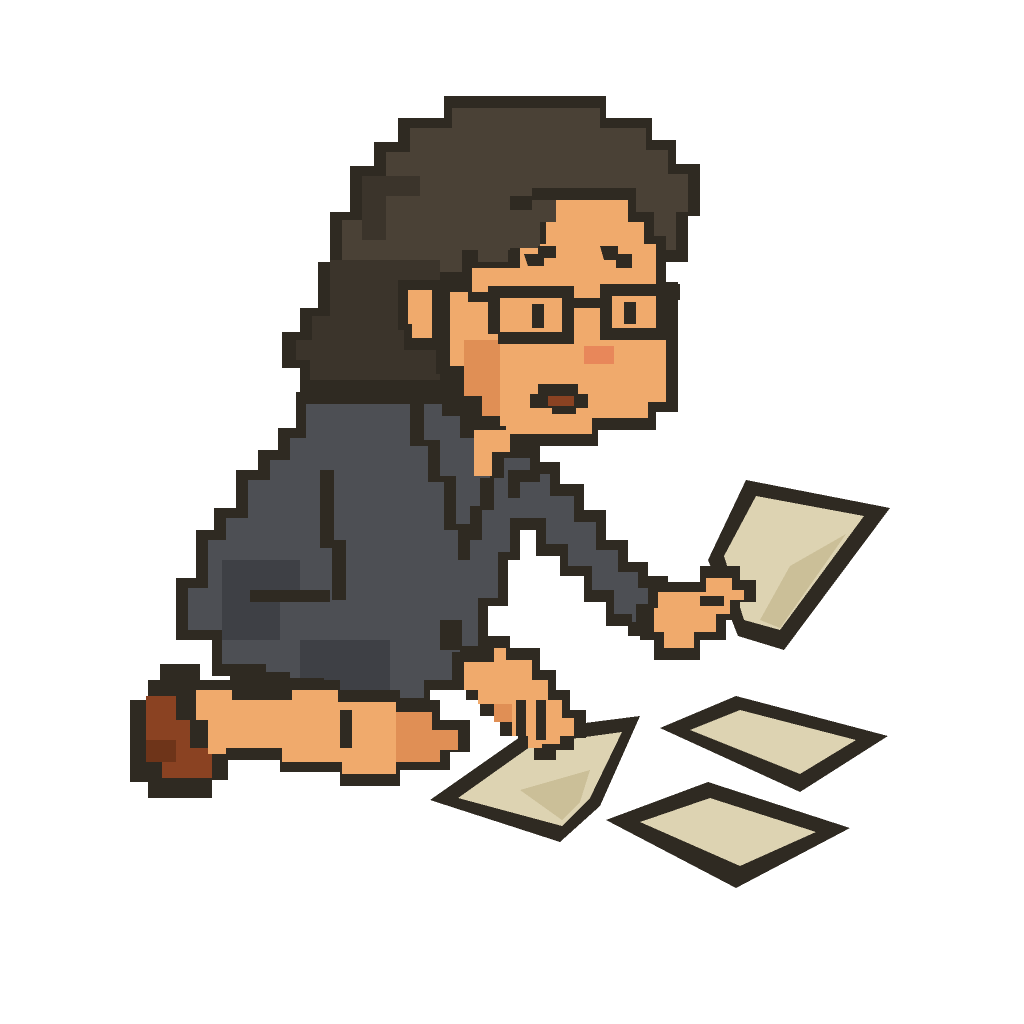  I want to click on paper-right-top, so click(774, 744).